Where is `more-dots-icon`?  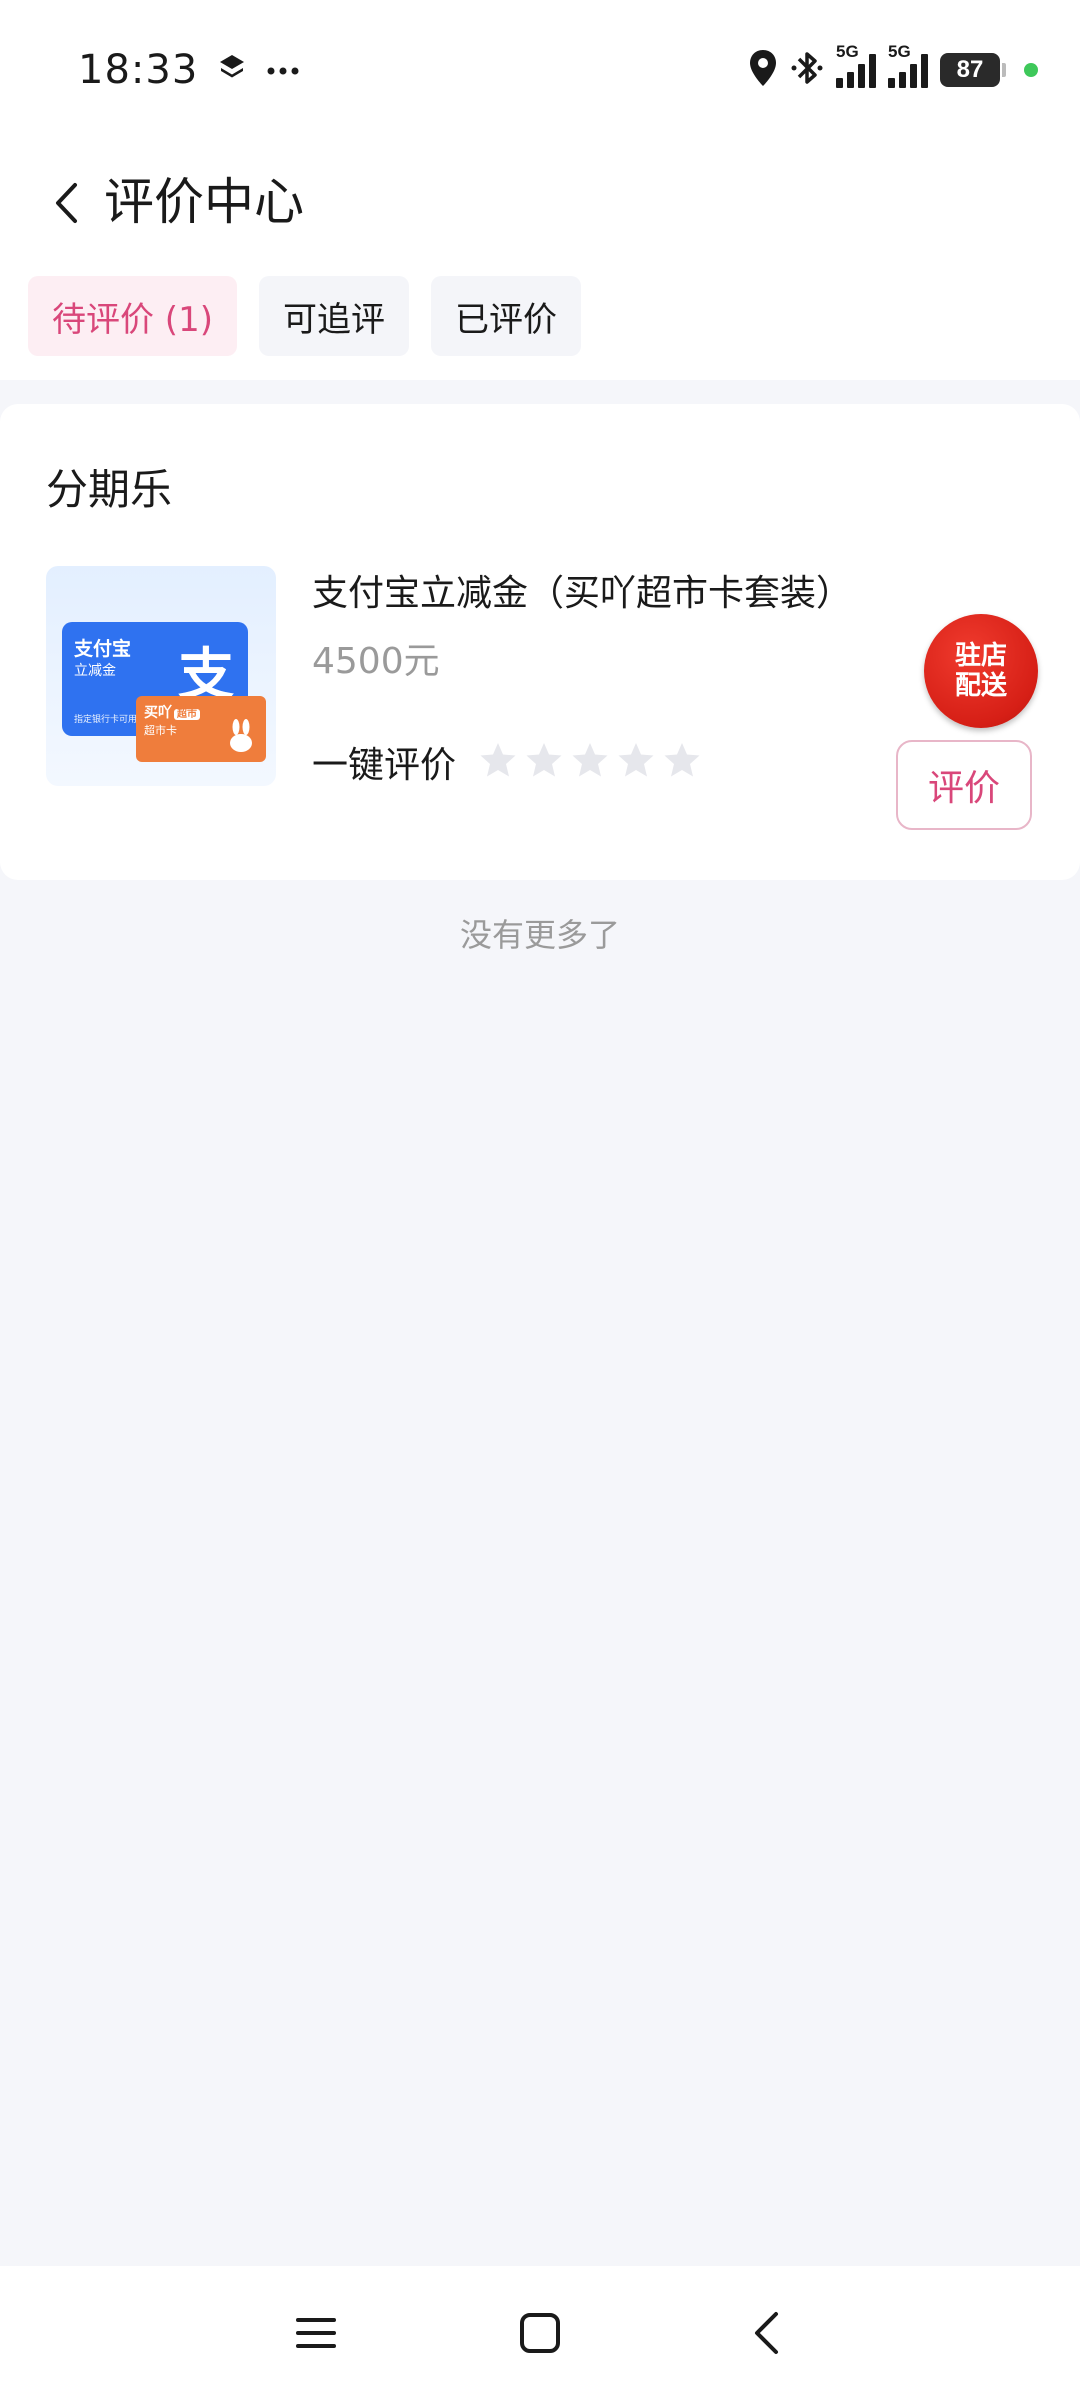 more-dots-icon is located at coordinates (283, 70).